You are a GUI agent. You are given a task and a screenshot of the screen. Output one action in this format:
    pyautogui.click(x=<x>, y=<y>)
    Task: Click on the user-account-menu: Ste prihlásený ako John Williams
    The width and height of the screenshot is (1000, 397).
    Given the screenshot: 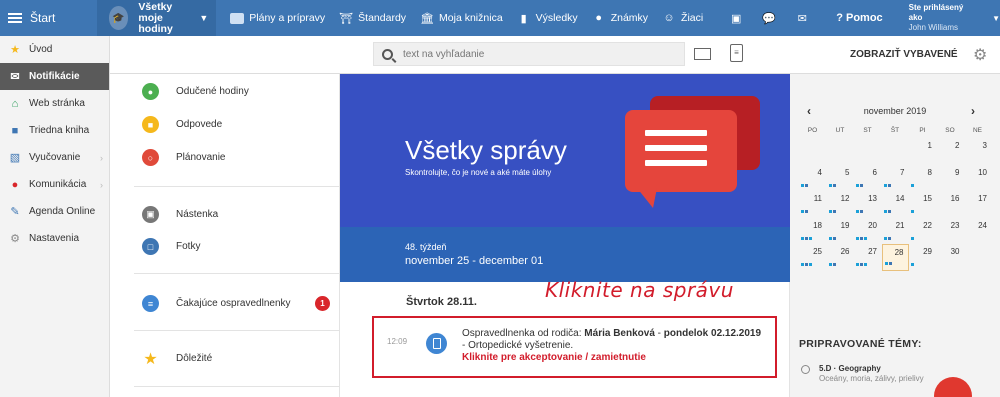 What is the action you would take?
    pyautogui.click(x=939, y=18)
    